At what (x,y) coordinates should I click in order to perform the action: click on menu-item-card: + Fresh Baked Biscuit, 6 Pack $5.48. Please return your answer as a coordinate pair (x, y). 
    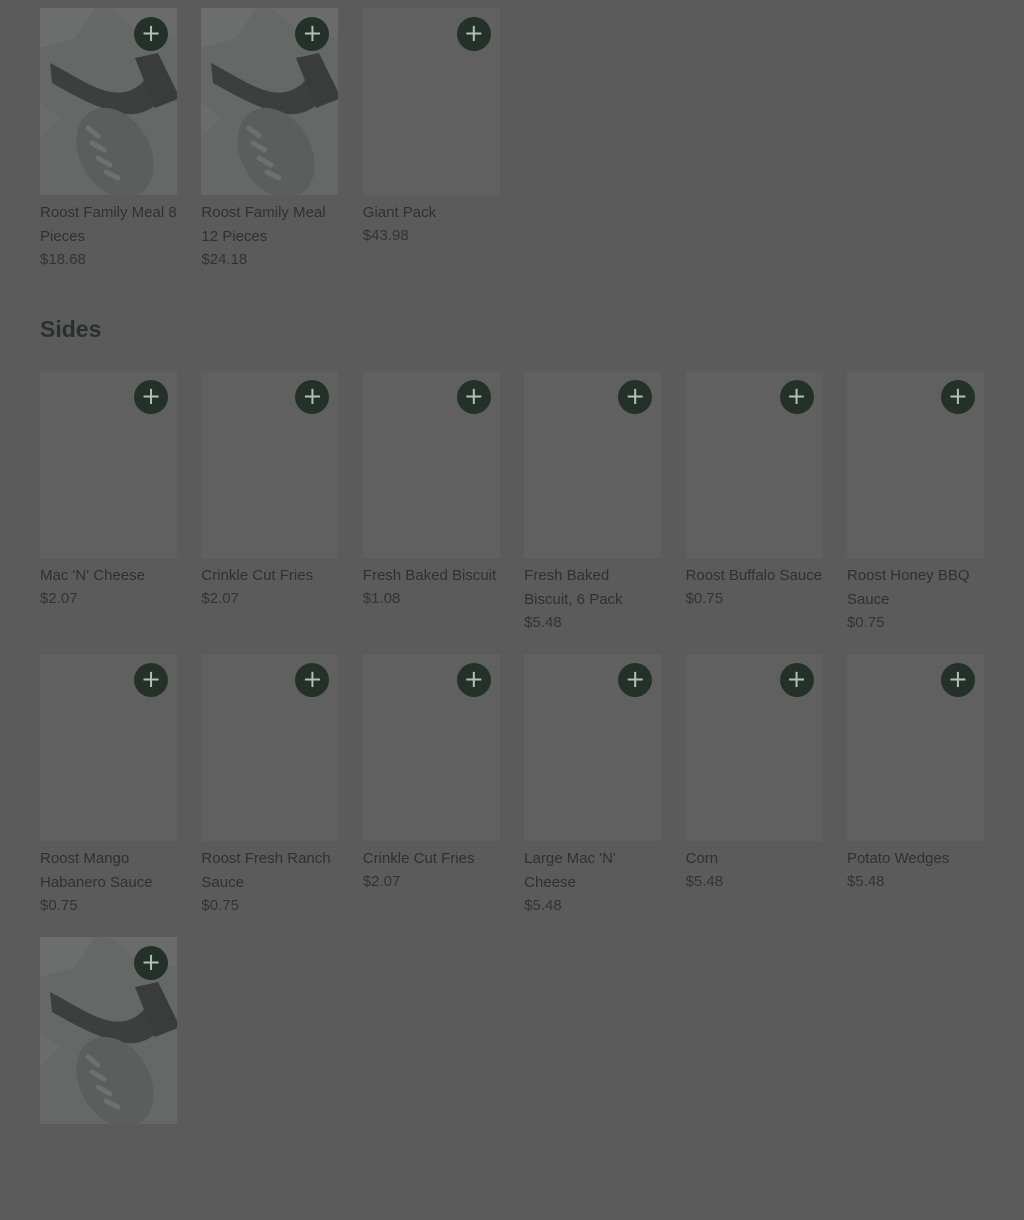
    Looking at the image, I should click on (593, 512).